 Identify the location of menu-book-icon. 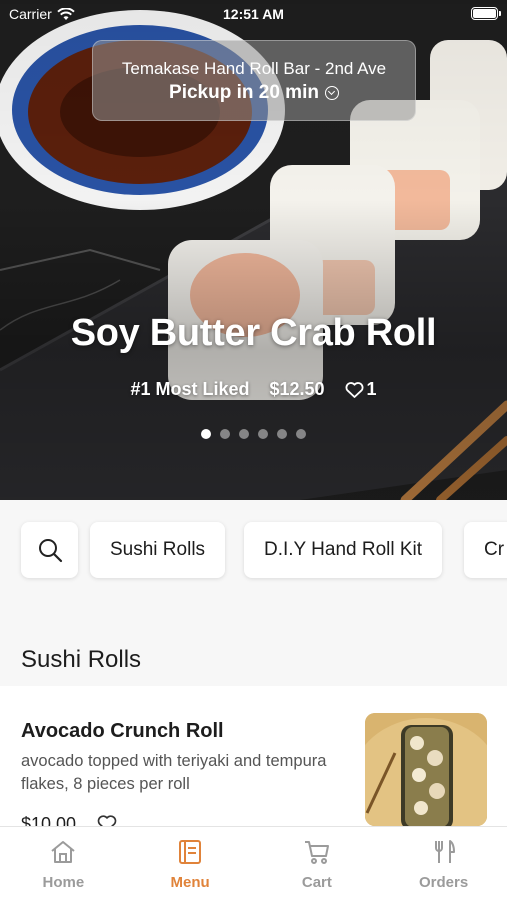
(190, 852).